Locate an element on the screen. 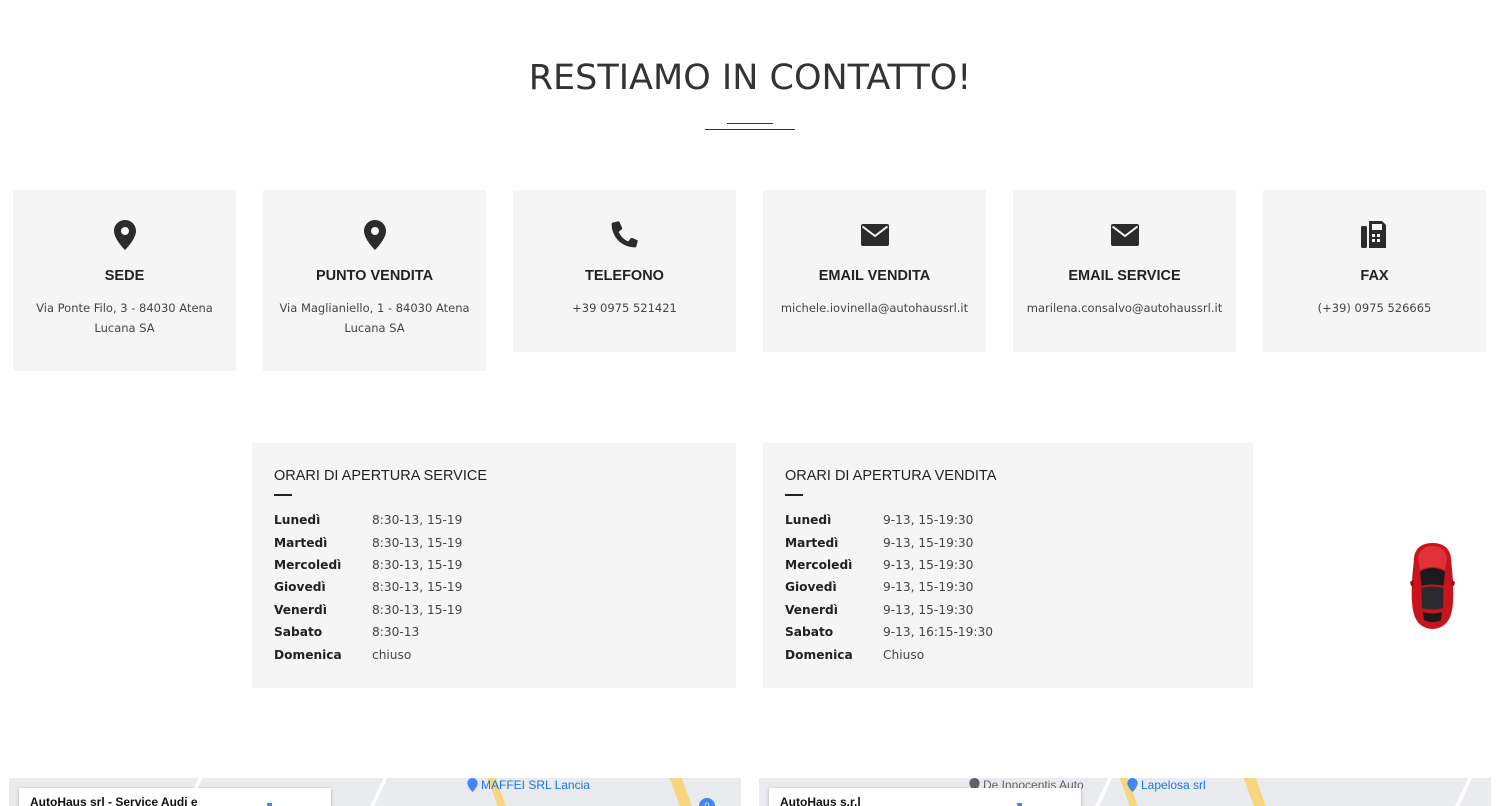  hours-title: ORARI DI APERTURA VENDITA is located at coordinates (891, 476).